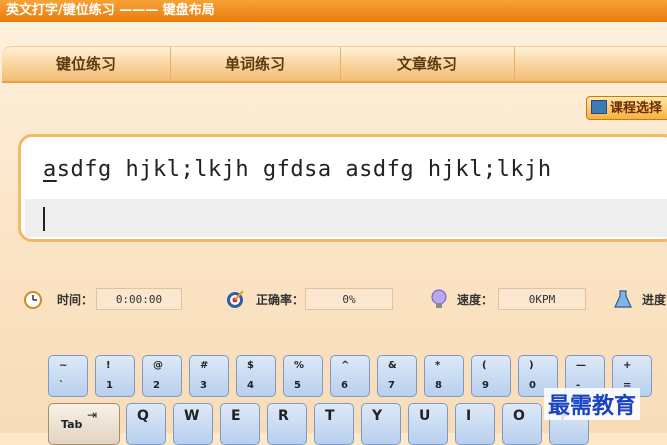 This screenshot has width=667, height=445. What do you see at coordinates (542, 299) in the screenshot?
I see `speed-value: 0KPM` at bounding box center [542, 299].